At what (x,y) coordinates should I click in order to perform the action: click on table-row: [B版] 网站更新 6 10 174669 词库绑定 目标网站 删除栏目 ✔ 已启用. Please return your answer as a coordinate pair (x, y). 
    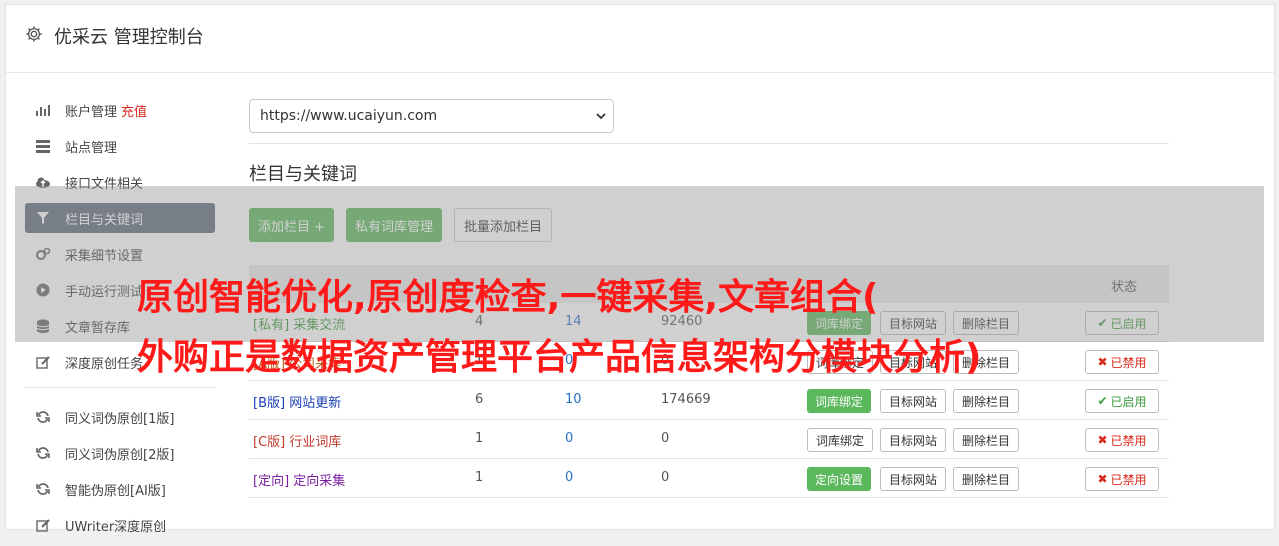
    Looking at the image, I should click on (709, 400).